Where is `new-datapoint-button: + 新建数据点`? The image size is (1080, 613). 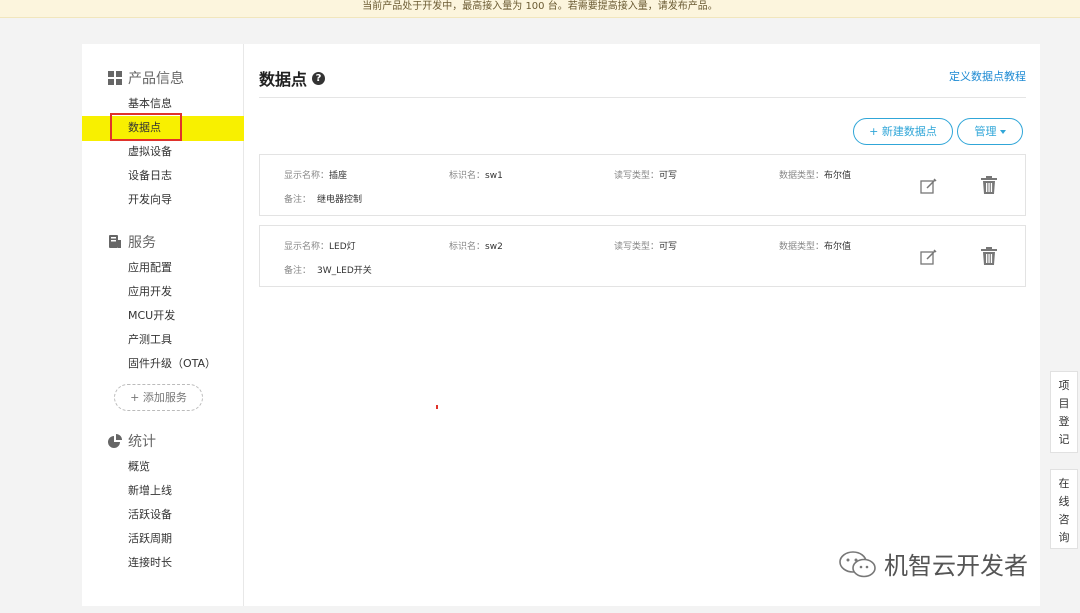
new-datapoint-button: + 新建数据点 is located at coordinates (903, 131).